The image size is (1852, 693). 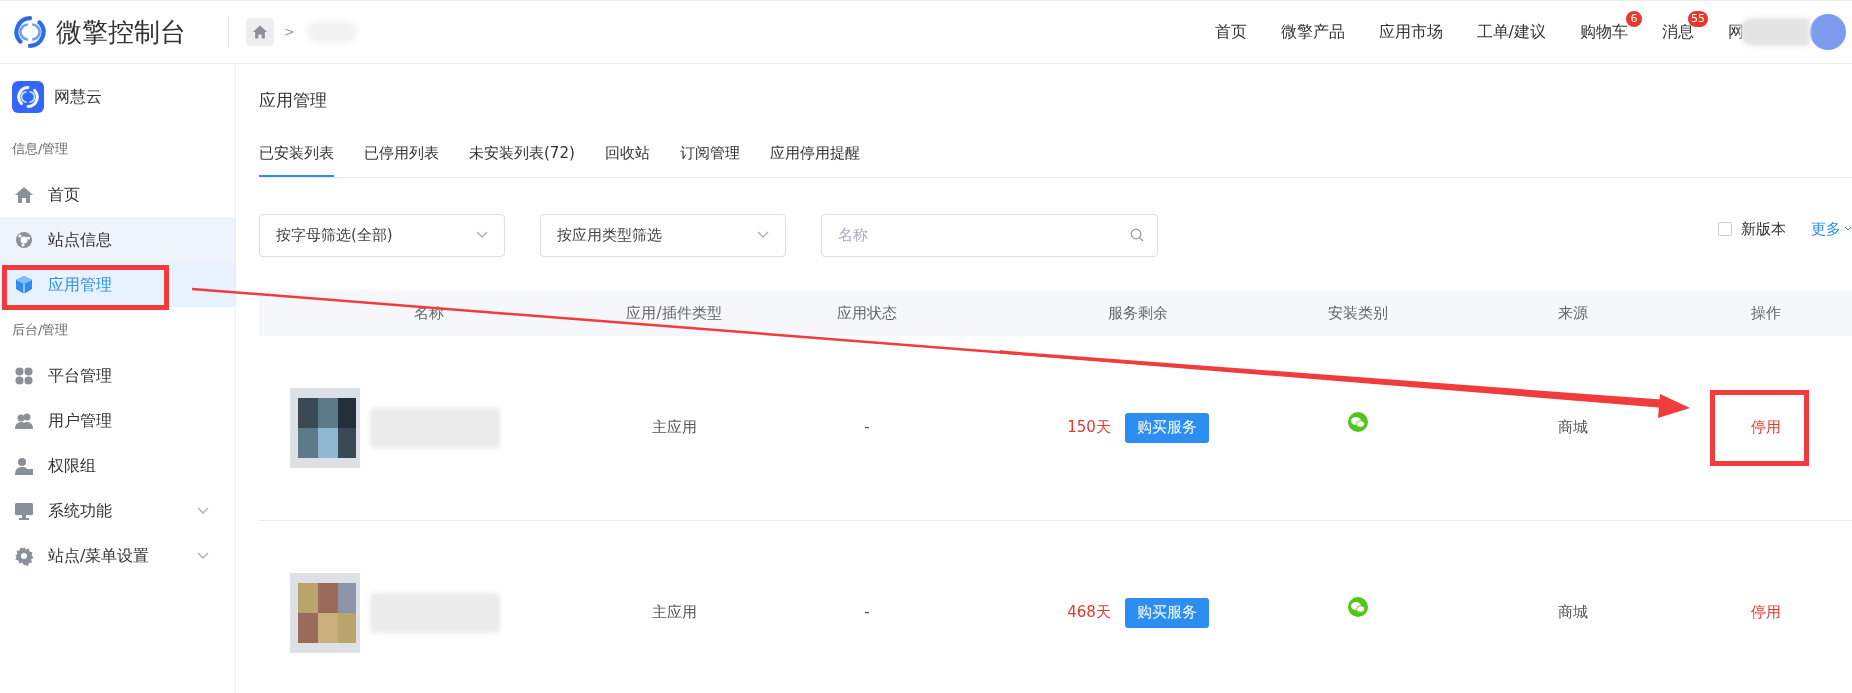 What do you see at coordinates (674, 313) in the screenshot?
I see `column-header: 应用/插件类型` at bounding box center [674, 313].